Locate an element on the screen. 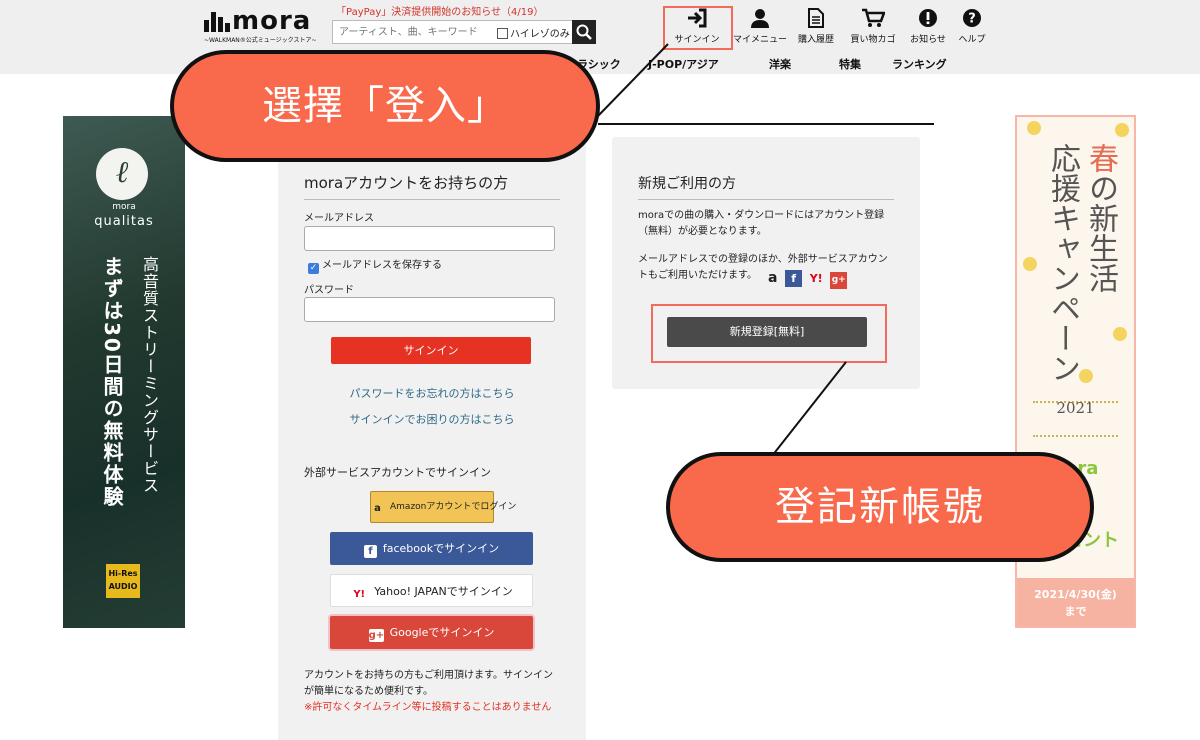 This screenshot has height=740, width=1200. register-callout: 登記新帳號 is located at coordinates (880, 507).